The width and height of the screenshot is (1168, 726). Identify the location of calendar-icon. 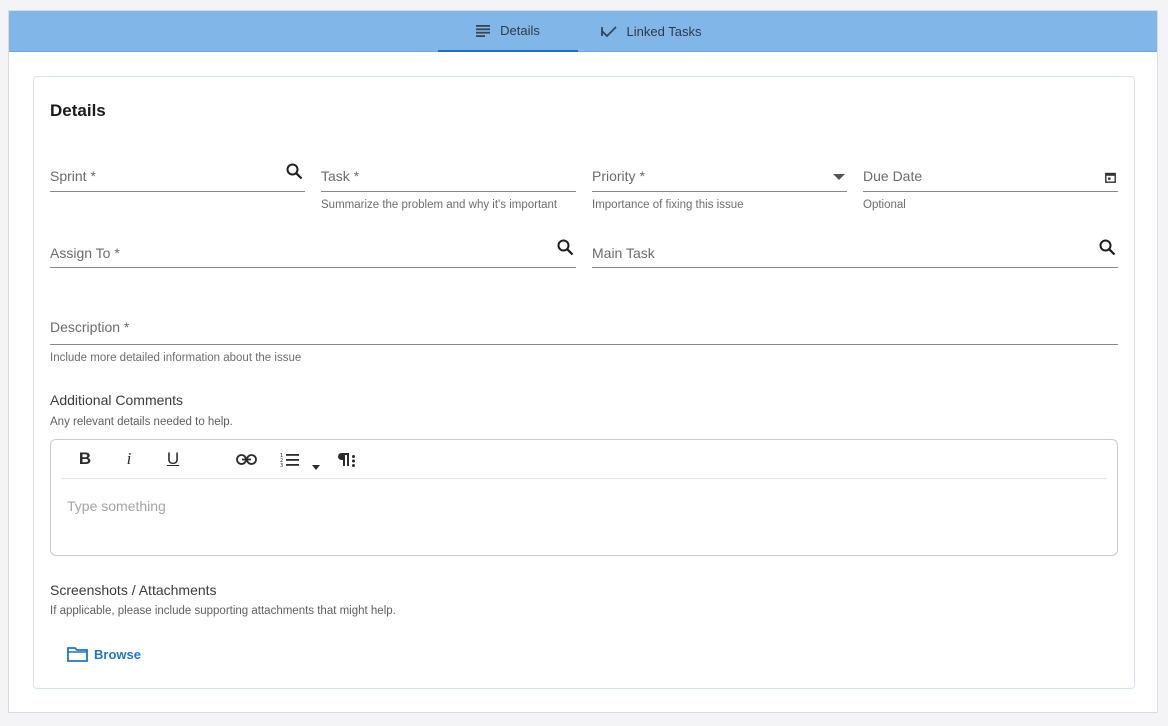
(1110, 177).